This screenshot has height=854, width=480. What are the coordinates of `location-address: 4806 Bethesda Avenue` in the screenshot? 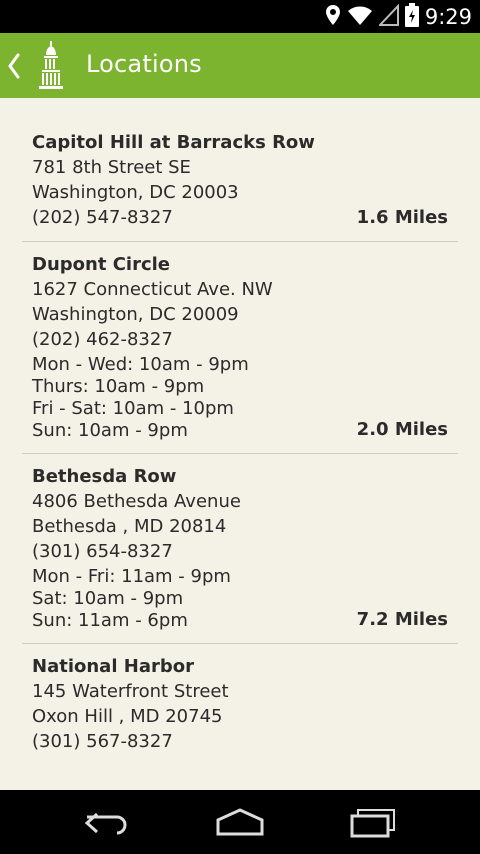 It's located at (136, 501).